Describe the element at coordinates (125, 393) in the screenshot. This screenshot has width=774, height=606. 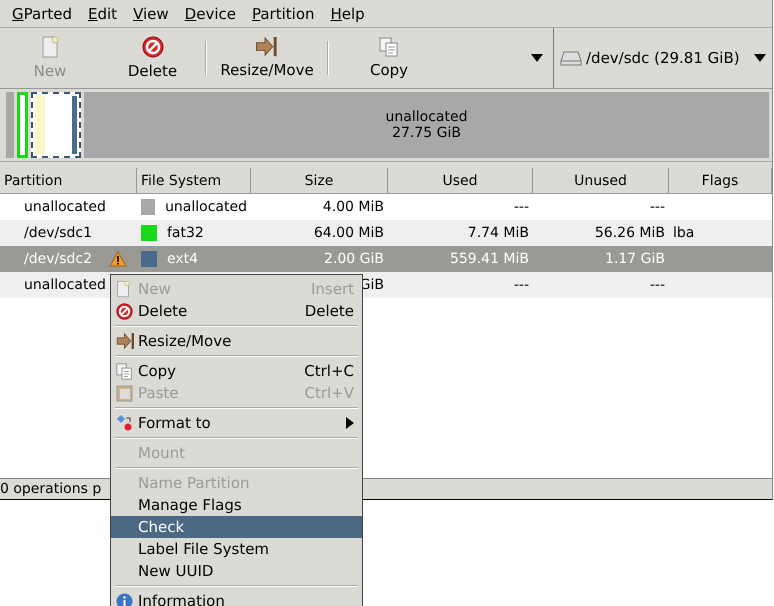
I see `clipboard-icon` at that location.